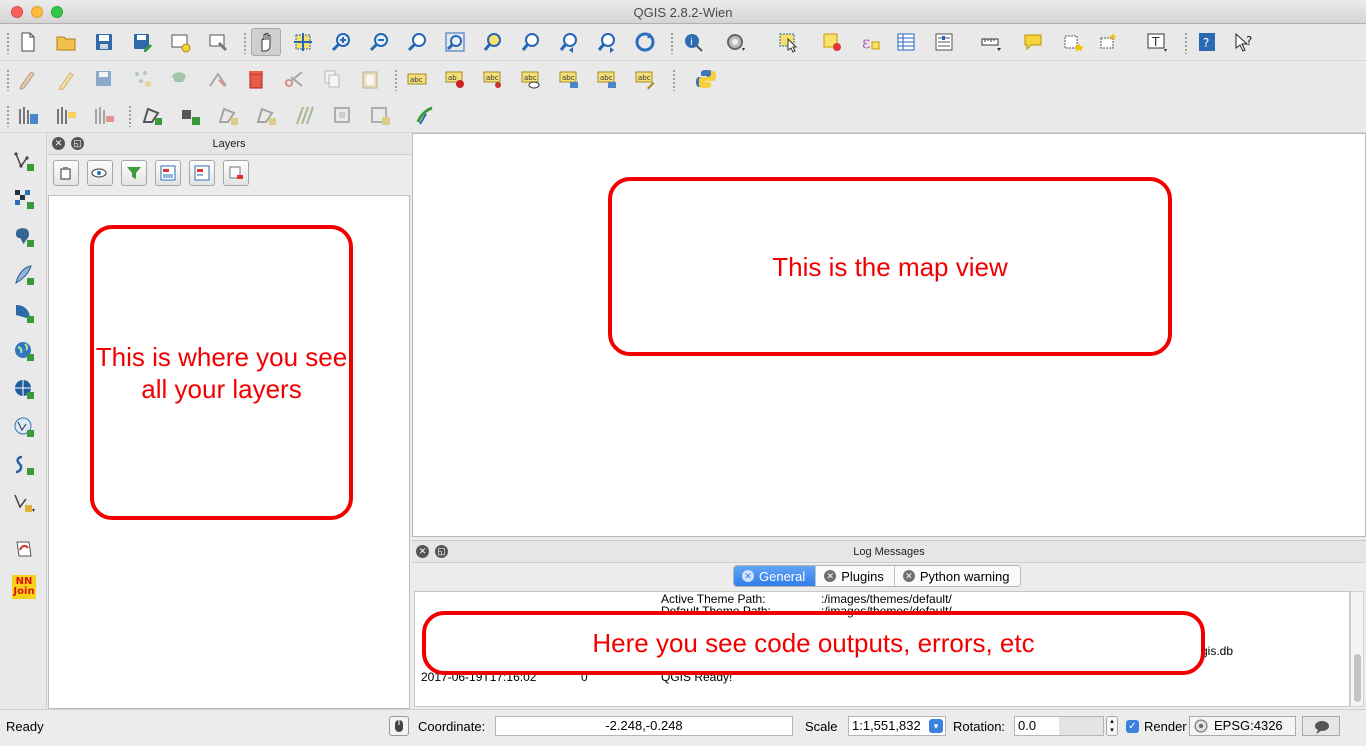  Describe the element at coordinates (1073, 42) in the screenshot. I see `new-bookmark-button` at that location.